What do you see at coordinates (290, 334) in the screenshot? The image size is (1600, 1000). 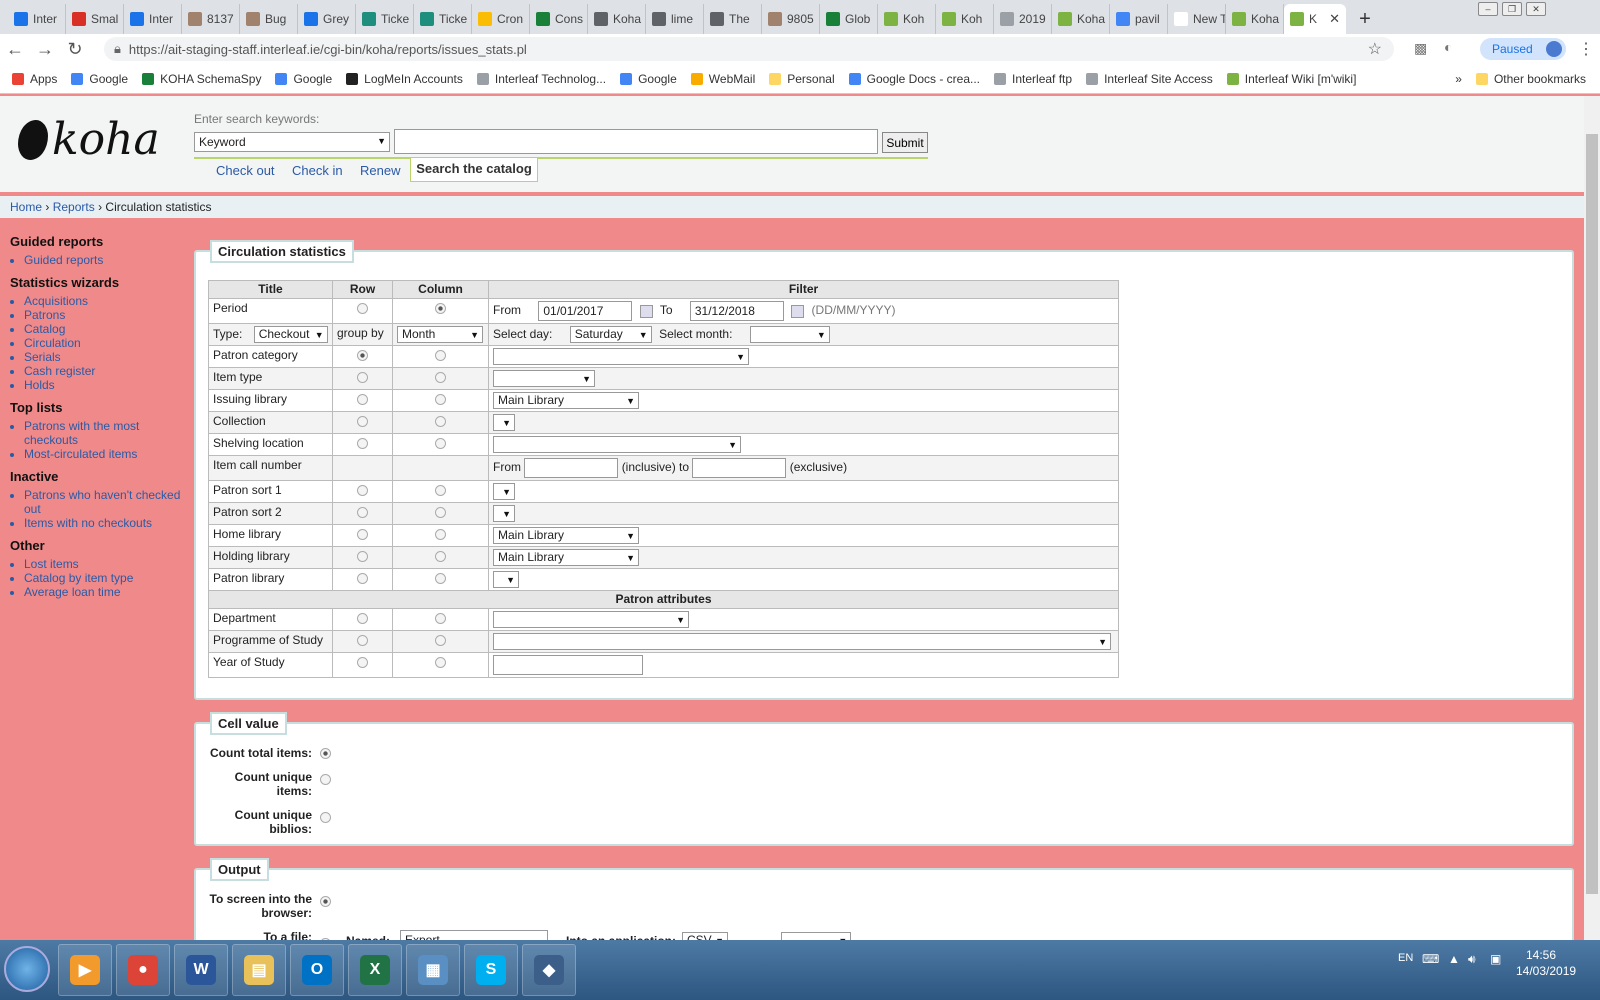 I see `type-select: Checkout` at bounding box center [290, 334].